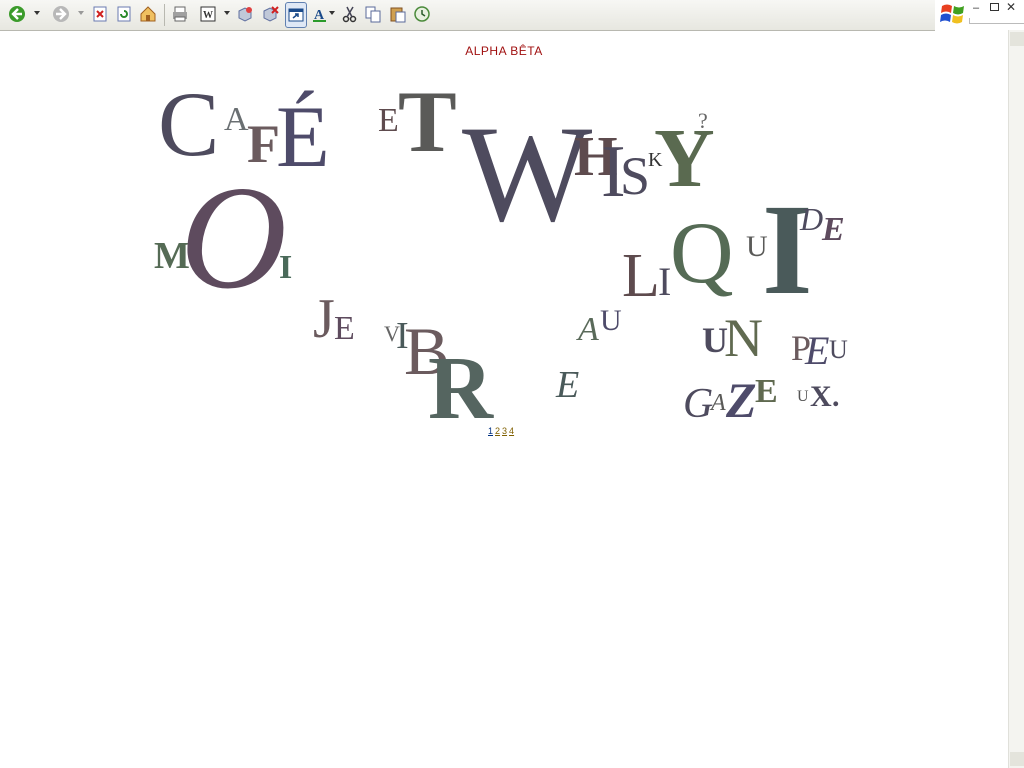 This screenshot has height=768, width=1024. I want to click on poem-letter: X, so click(821, 396).